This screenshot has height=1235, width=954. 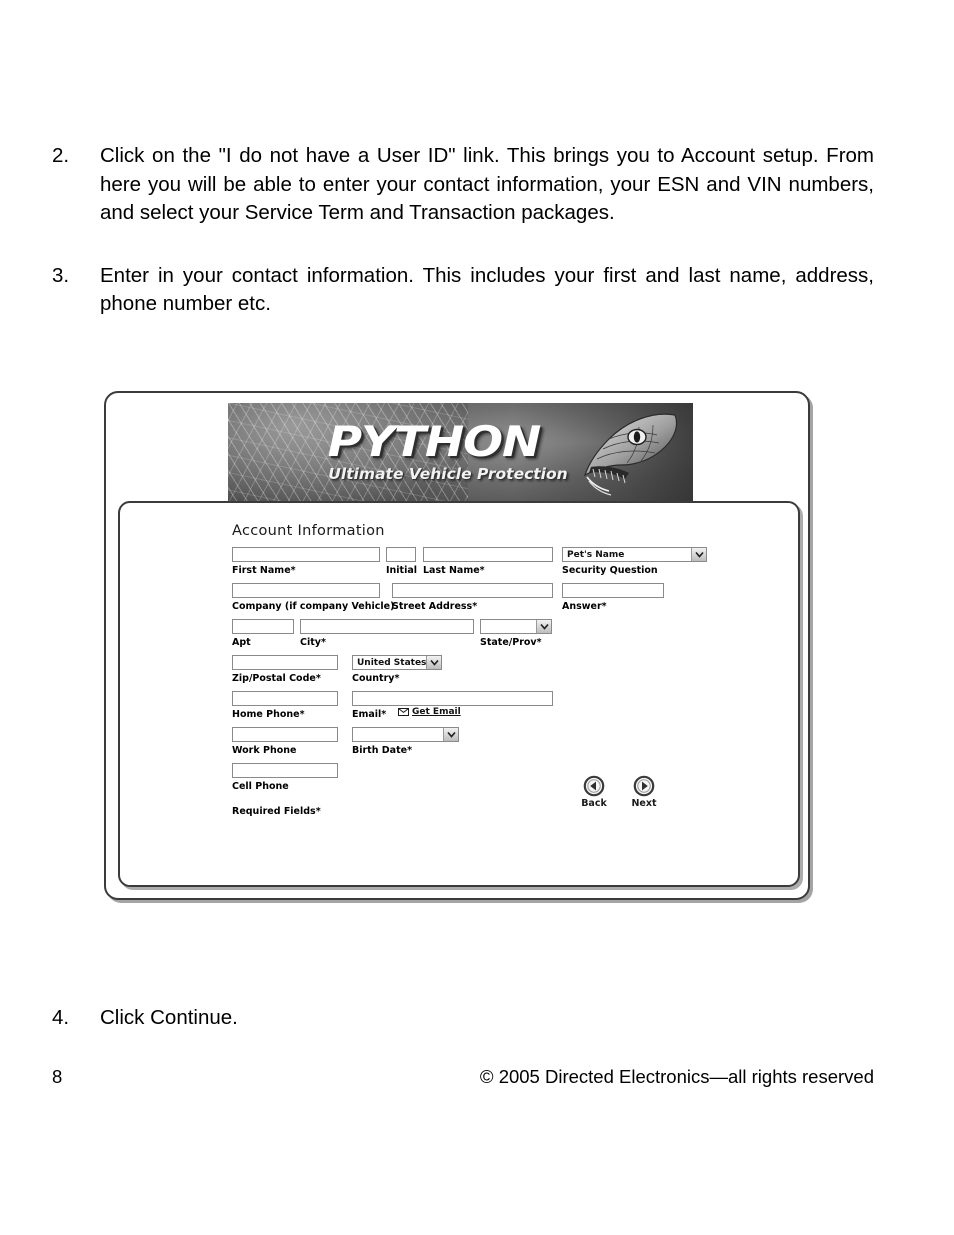 I want to click on last-name-input, so click(x=488, y=554).